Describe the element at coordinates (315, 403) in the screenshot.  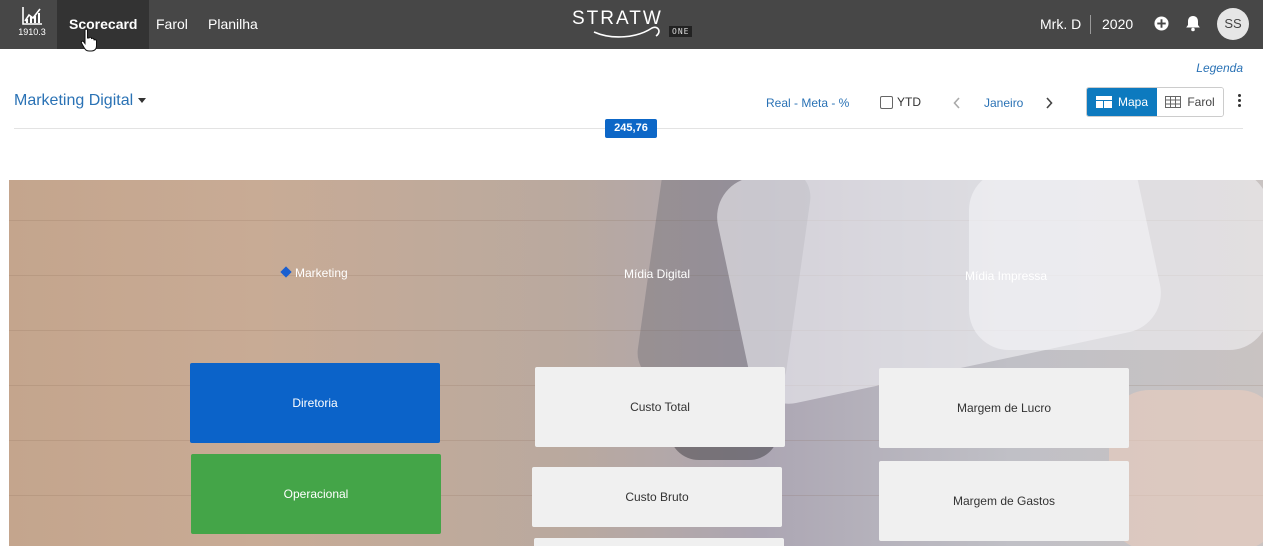
I see `objective-diretoria: Diretoria` at that location.